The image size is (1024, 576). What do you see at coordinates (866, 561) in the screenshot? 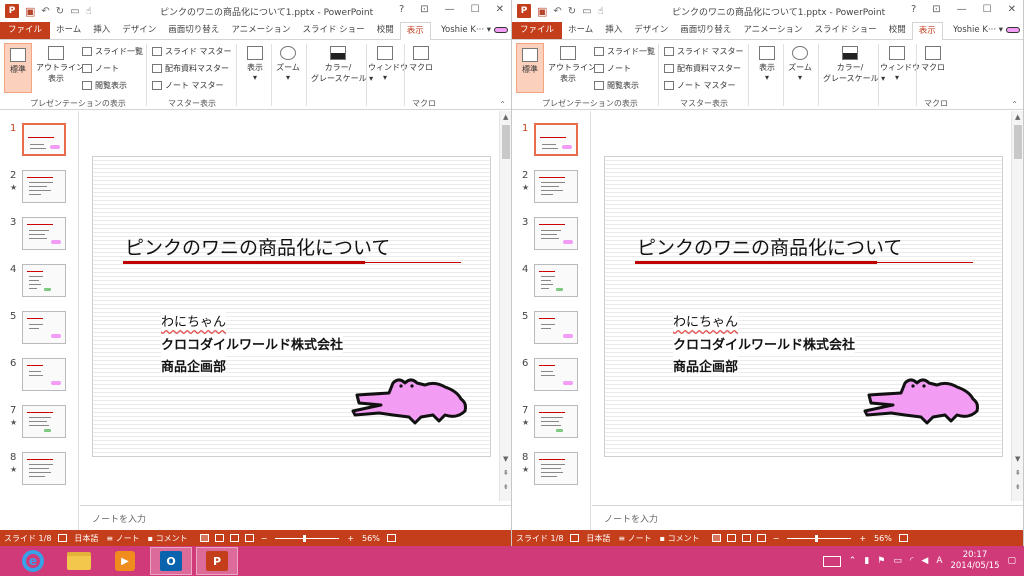
I see `network-icon: ▮` at bounding box center [866, 561].